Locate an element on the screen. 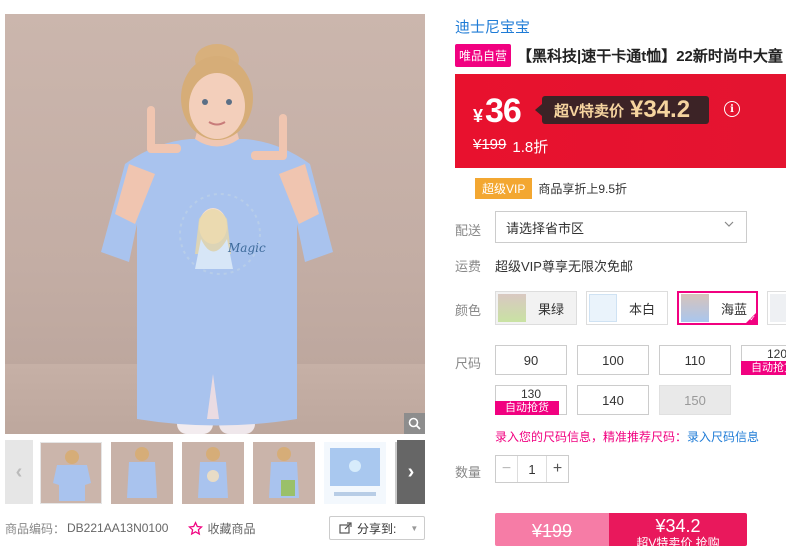 The width and height of the screenshot is (786, 546). vip-price-value: ¥34.2 is located at coordinates (660, 109).